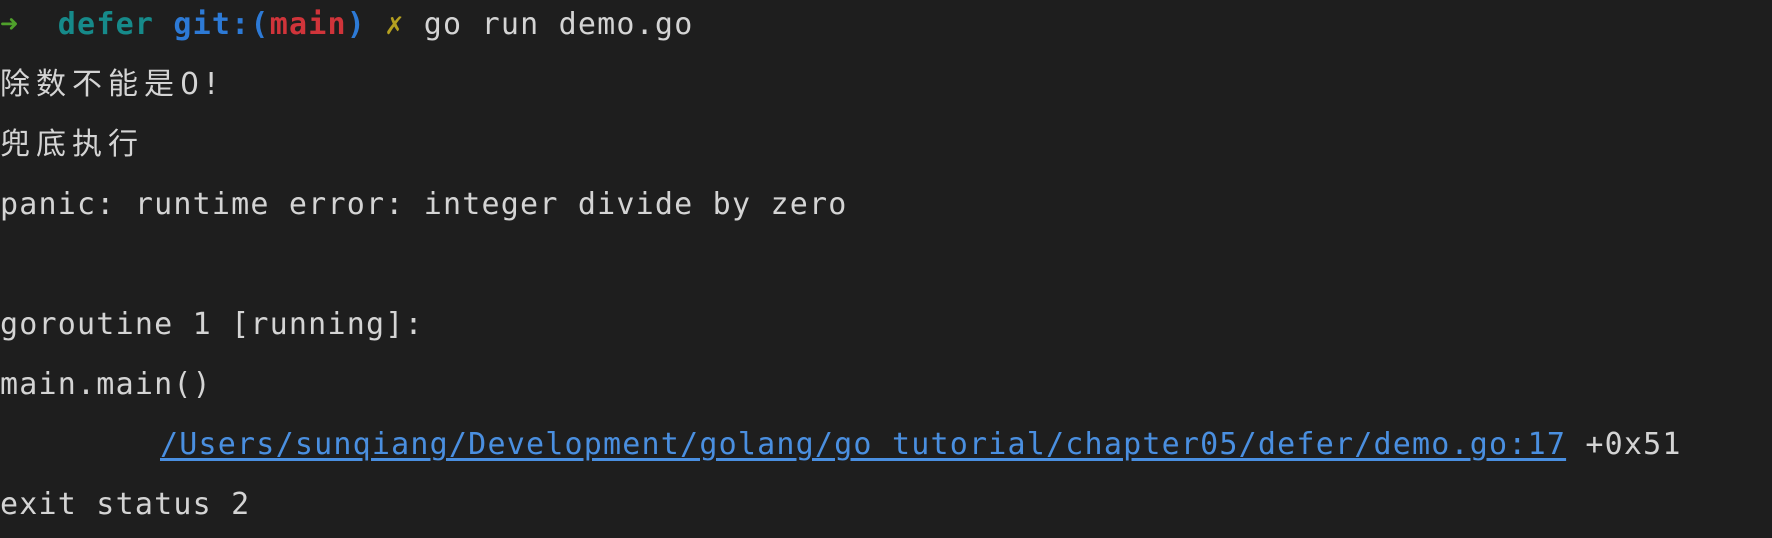  I want to click on prompt-git-close: ), so click(356, 24).